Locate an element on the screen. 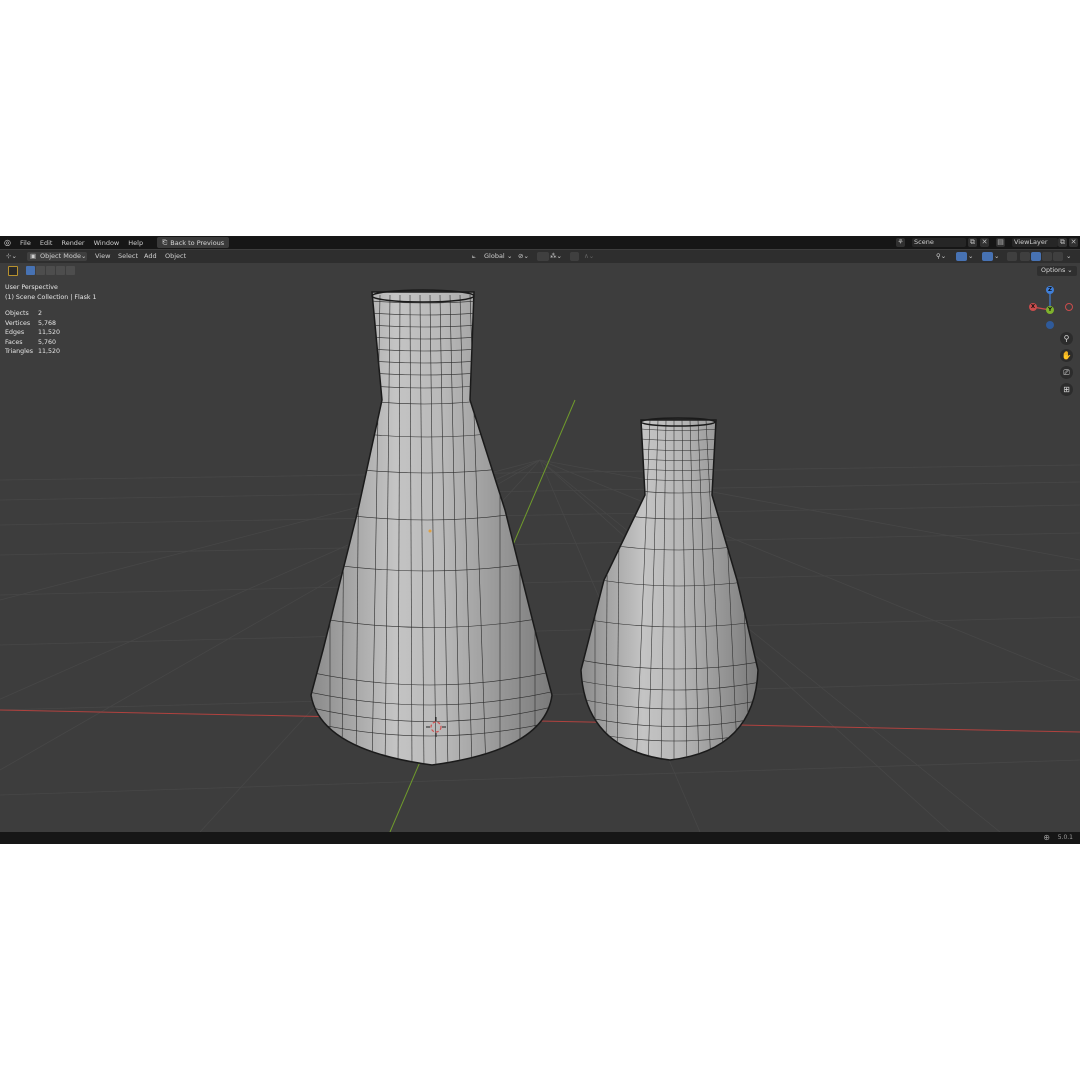 This screenshot has height=1080, width=1080. menu-window: Window is located at coordinates (107, 243).